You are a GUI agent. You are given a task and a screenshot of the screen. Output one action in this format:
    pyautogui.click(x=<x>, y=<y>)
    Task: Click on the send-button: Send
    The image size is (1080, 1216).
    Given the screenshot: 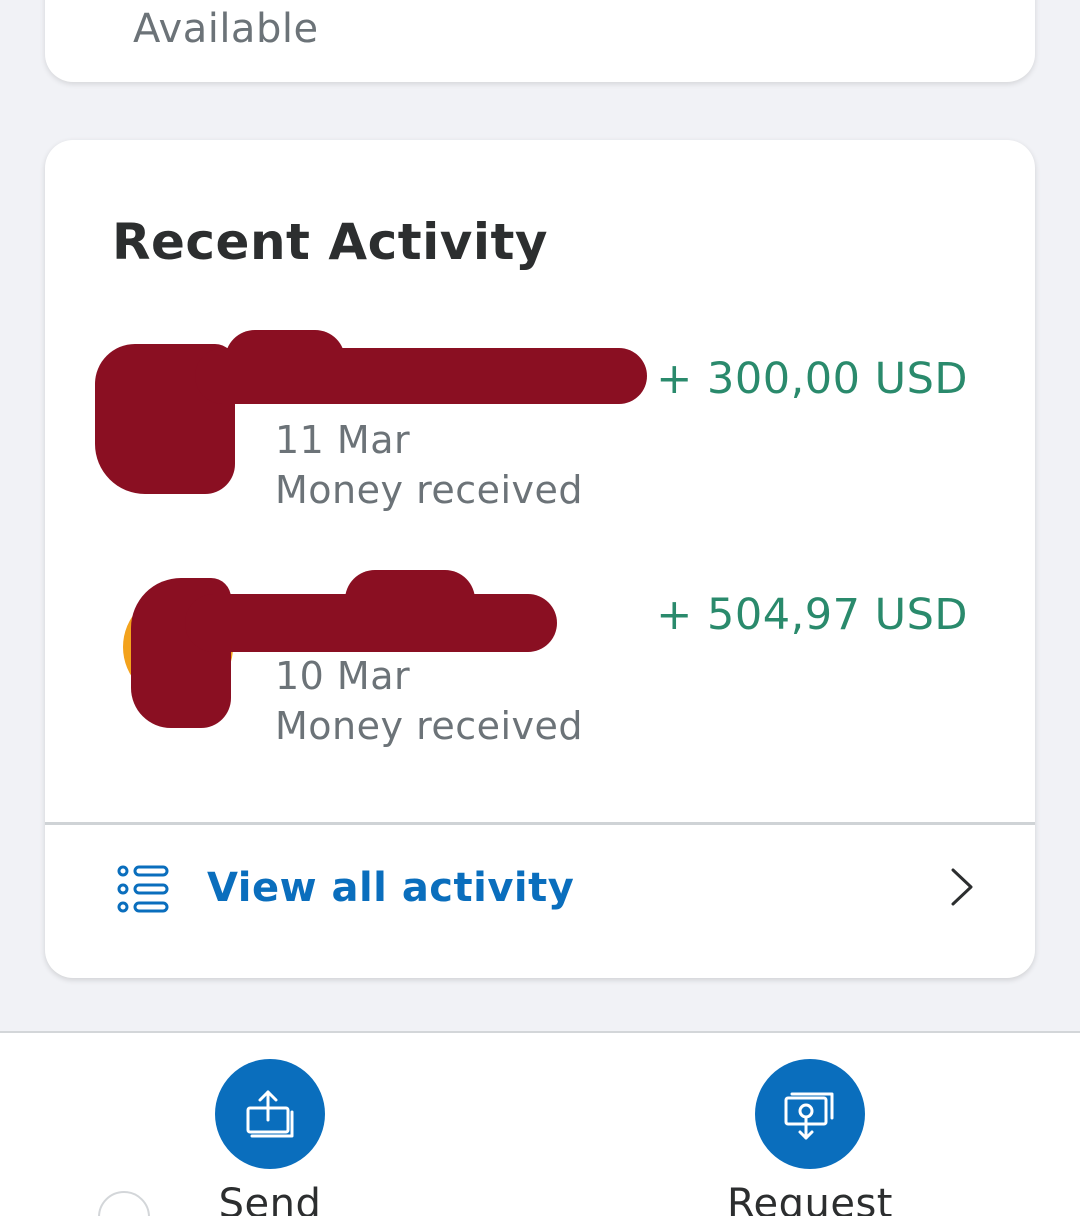 What is the action you would take?
    pyautogui.click(x=270, y=1137)
    